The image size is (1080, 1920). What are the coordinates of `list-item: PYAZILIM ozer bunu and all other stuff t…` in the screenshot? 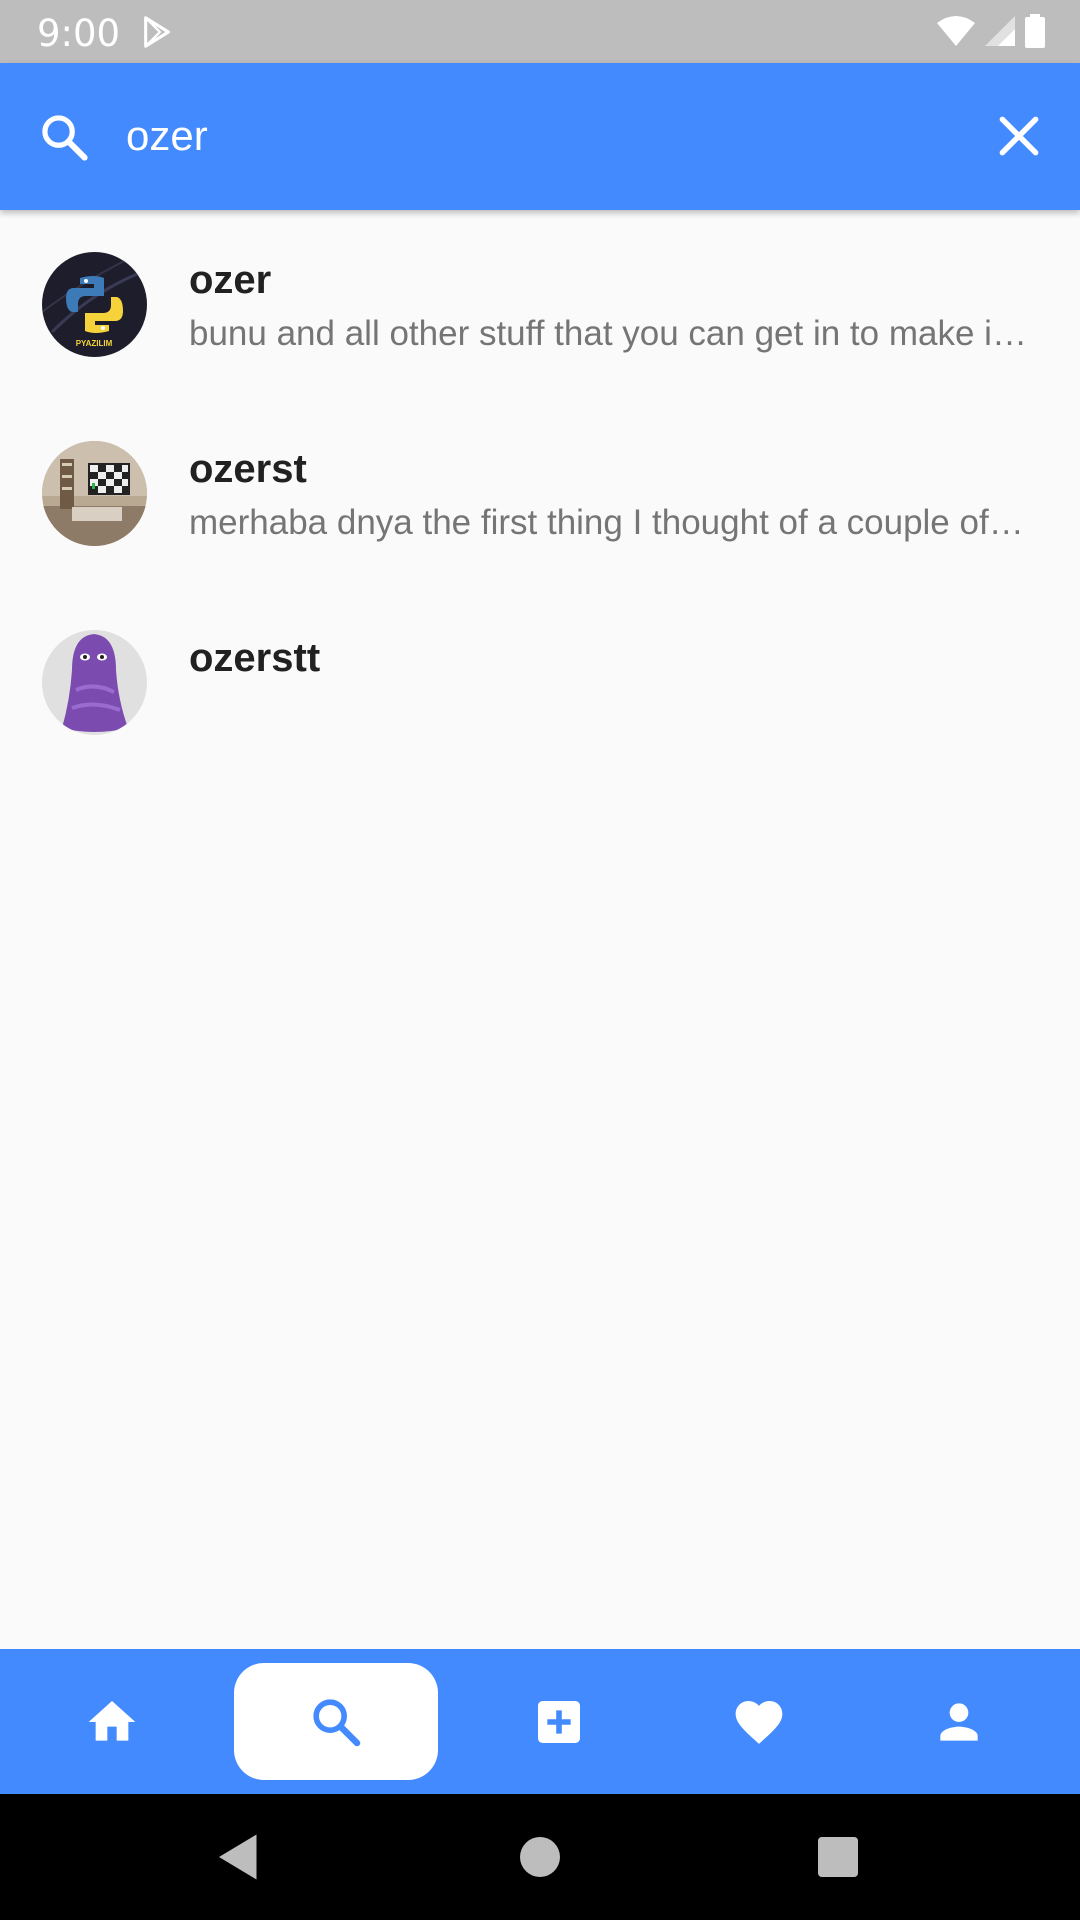 It's located at (540, 304).